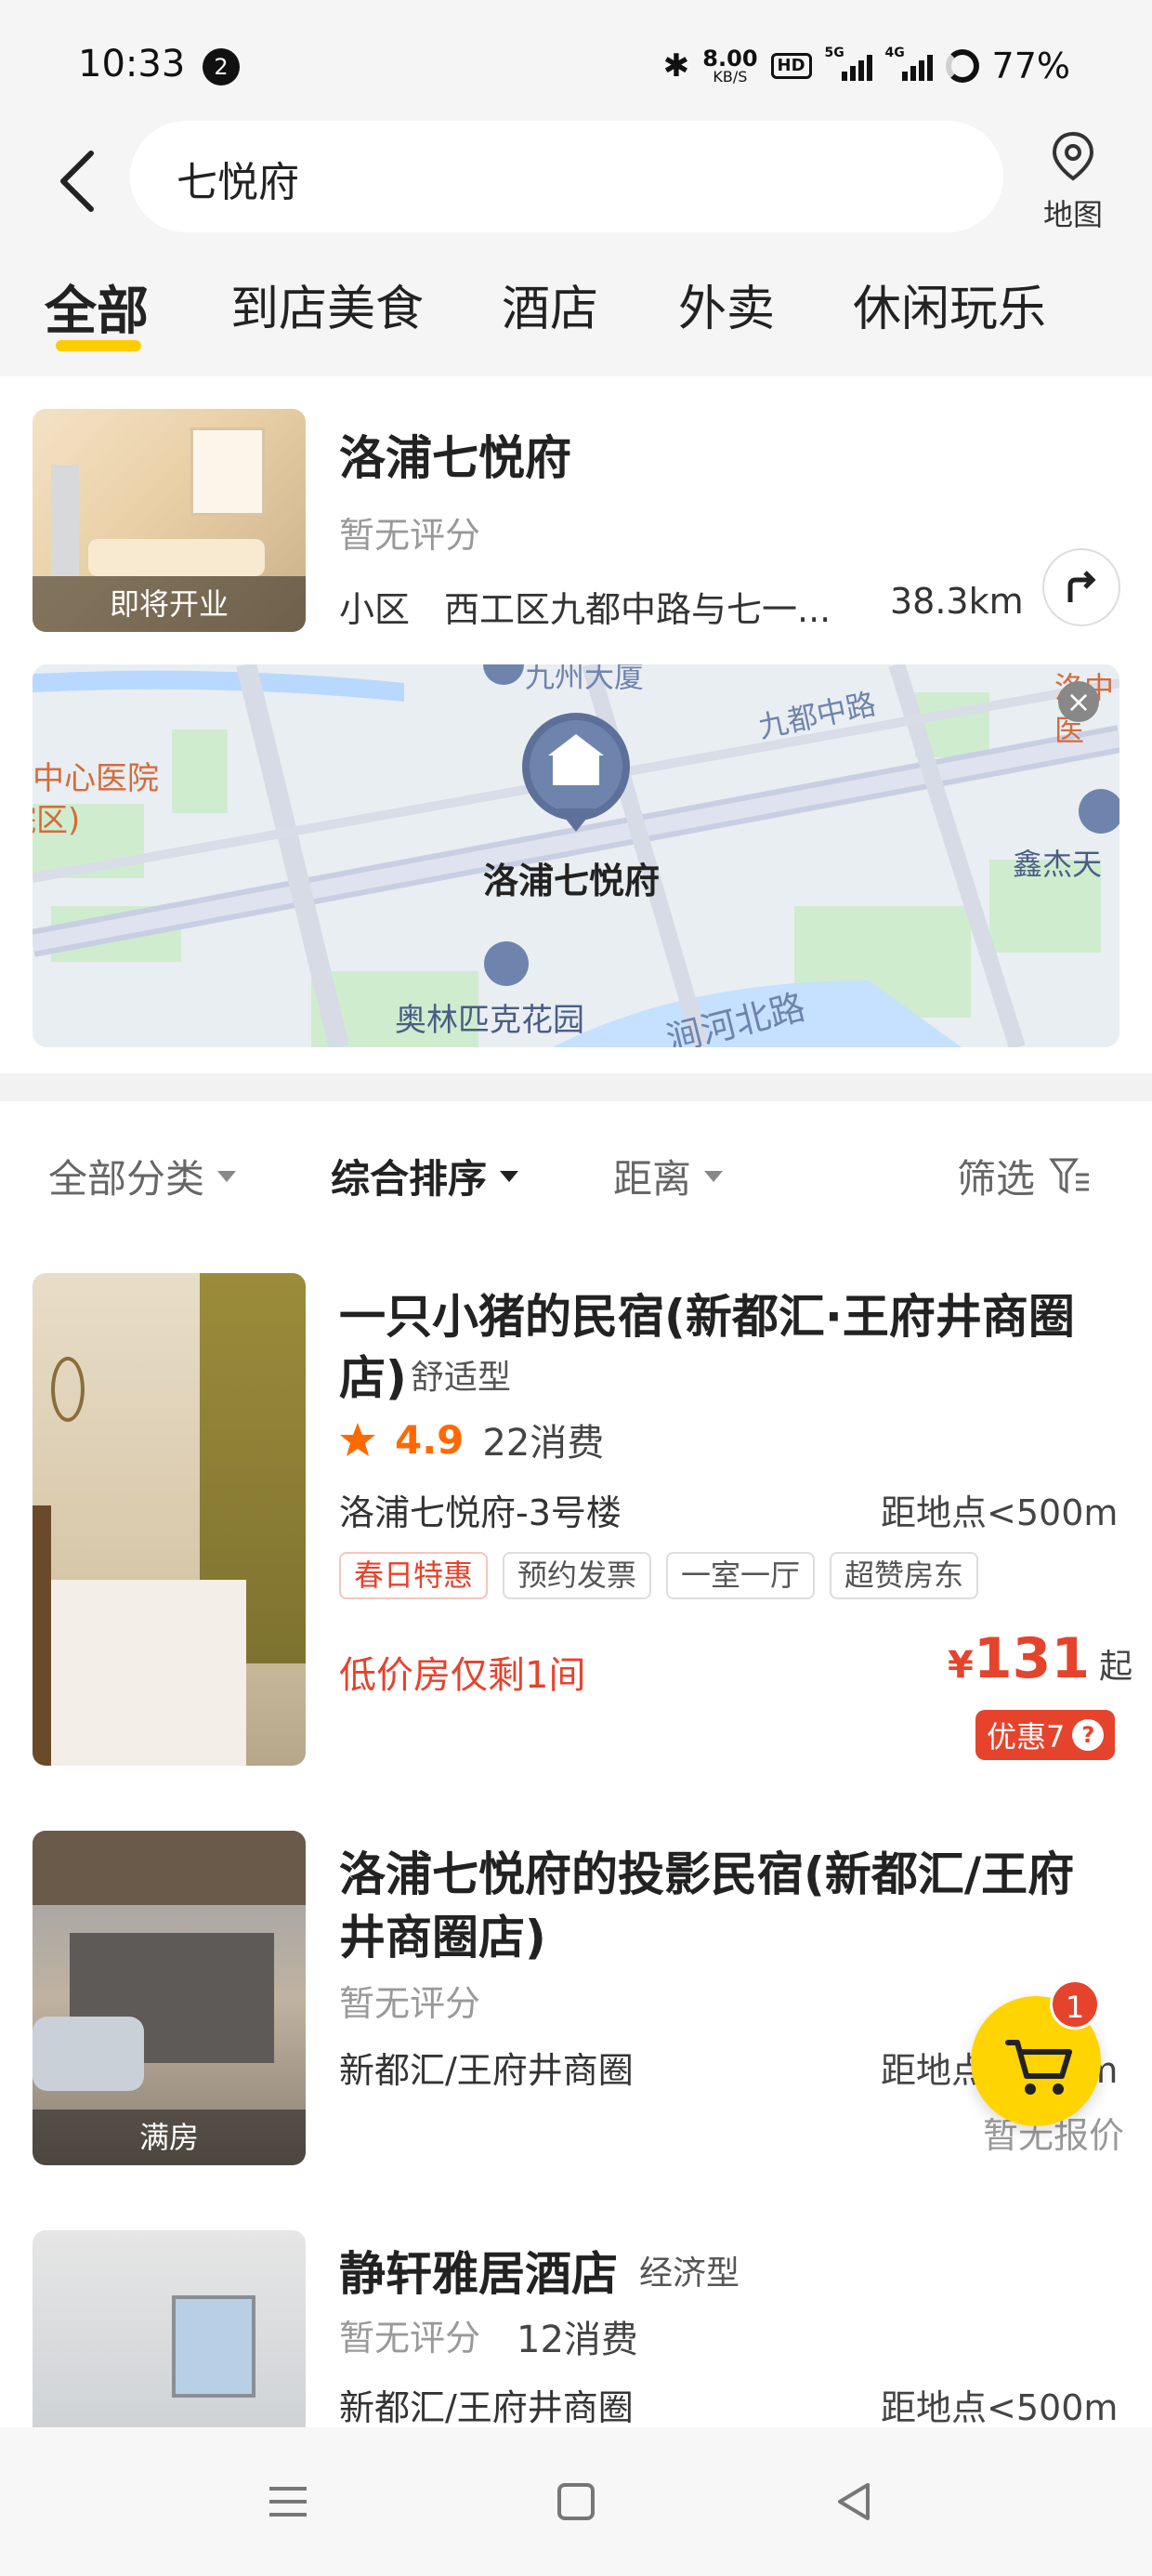  Describe the element at coordinates (997, 1179) in the screenshot. I see `filter-label: 筛选` at that location.